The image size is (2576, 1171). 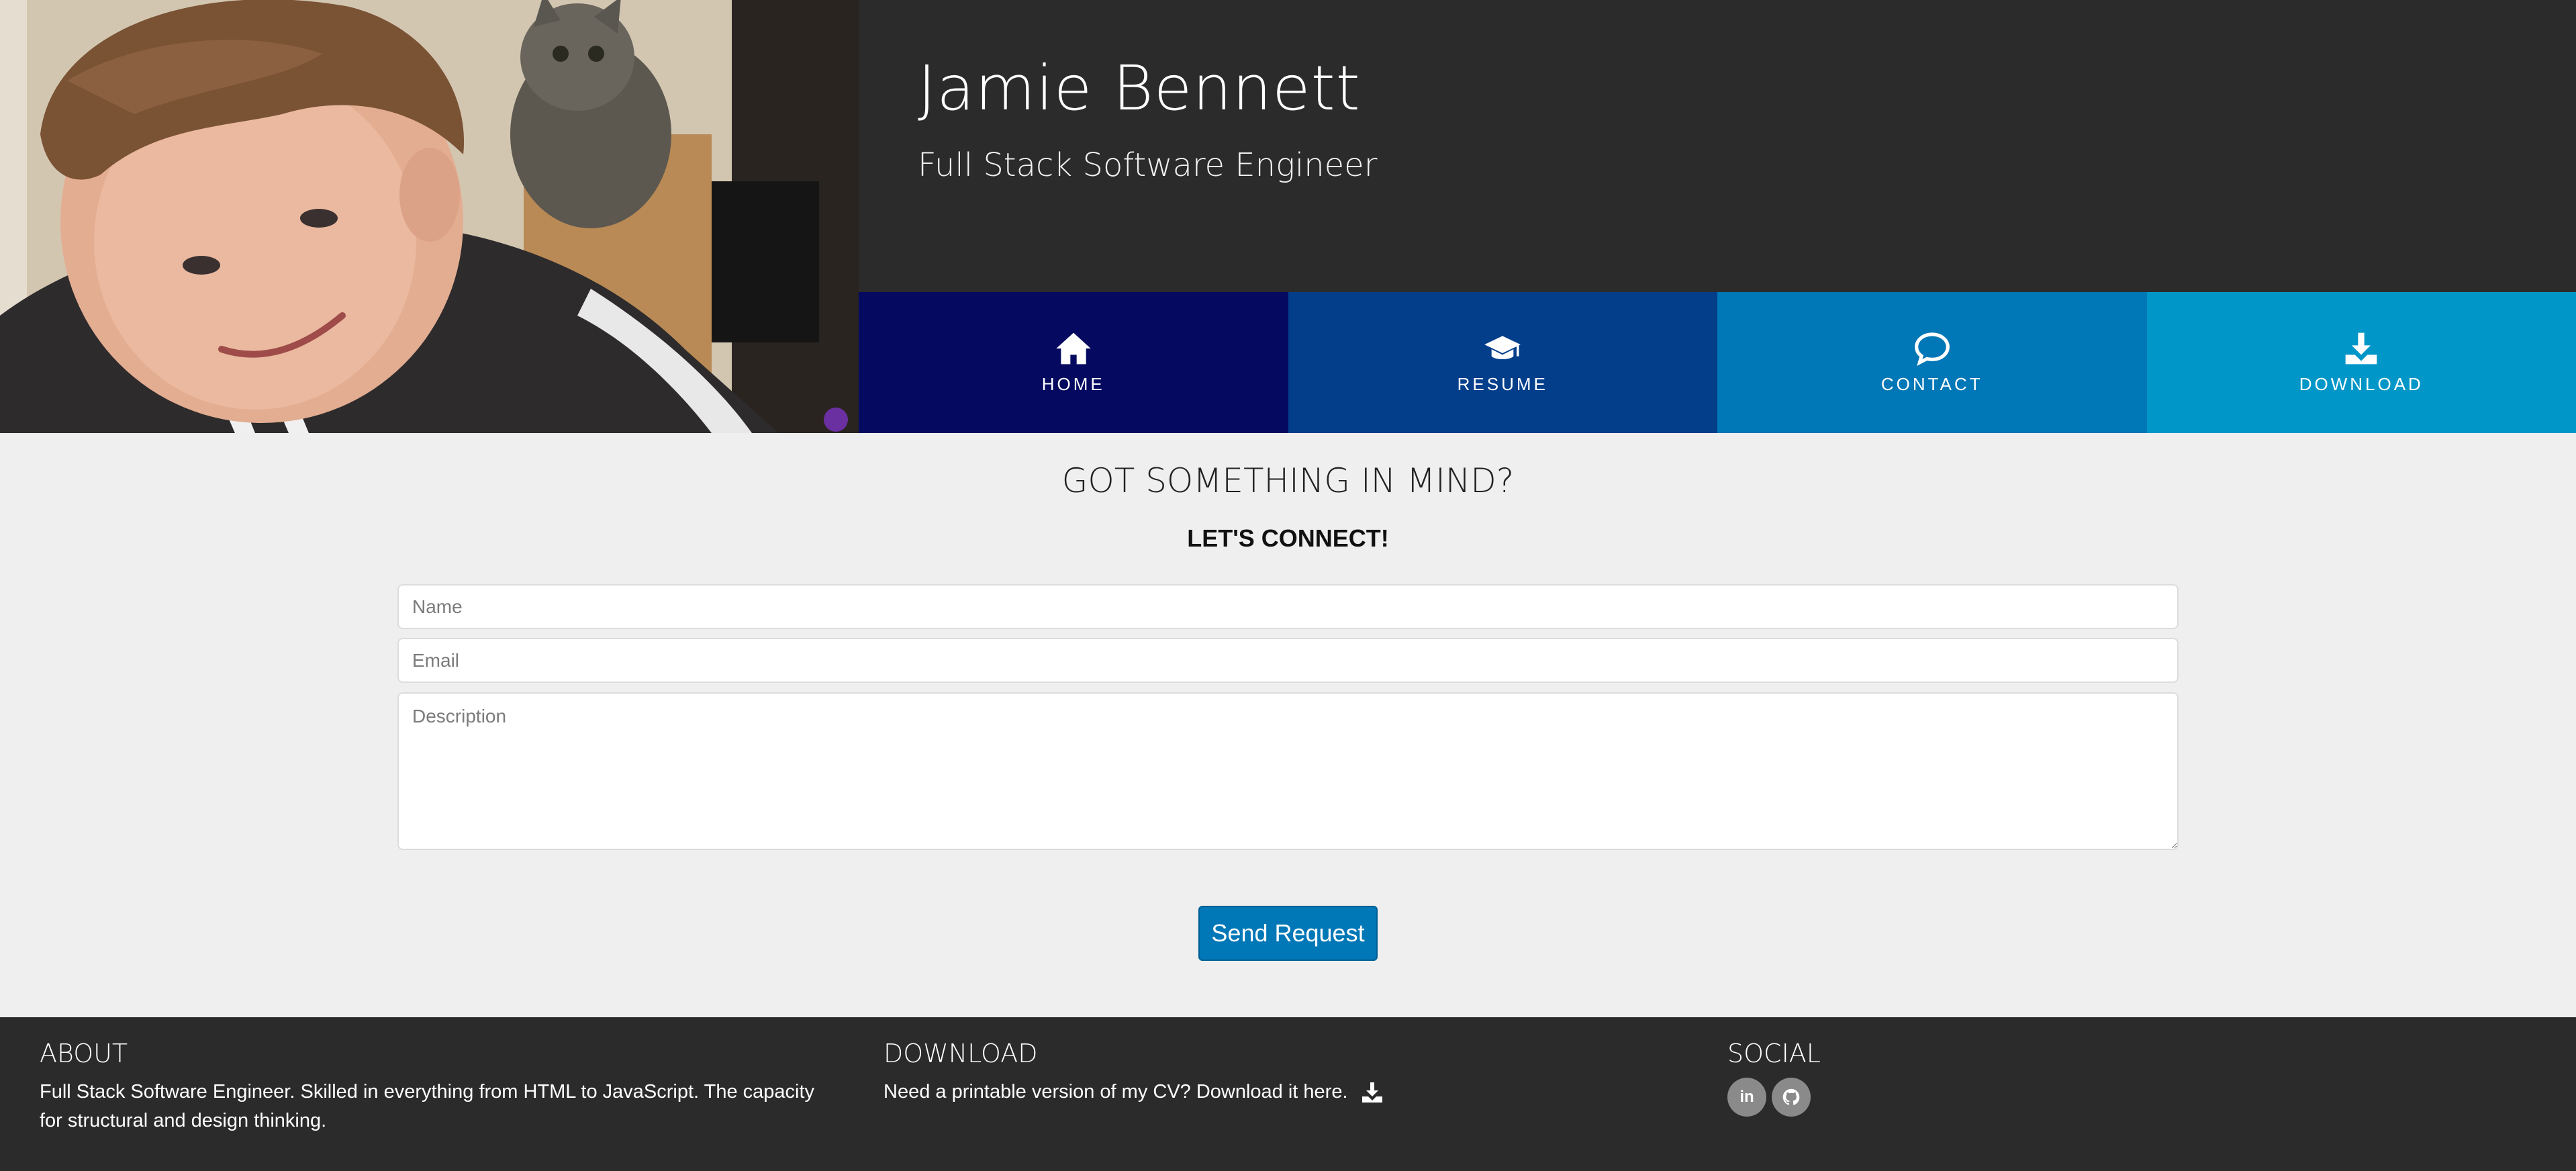 I want to click on nav-download: DOWNLOAD, so click(x=2361, y=362).